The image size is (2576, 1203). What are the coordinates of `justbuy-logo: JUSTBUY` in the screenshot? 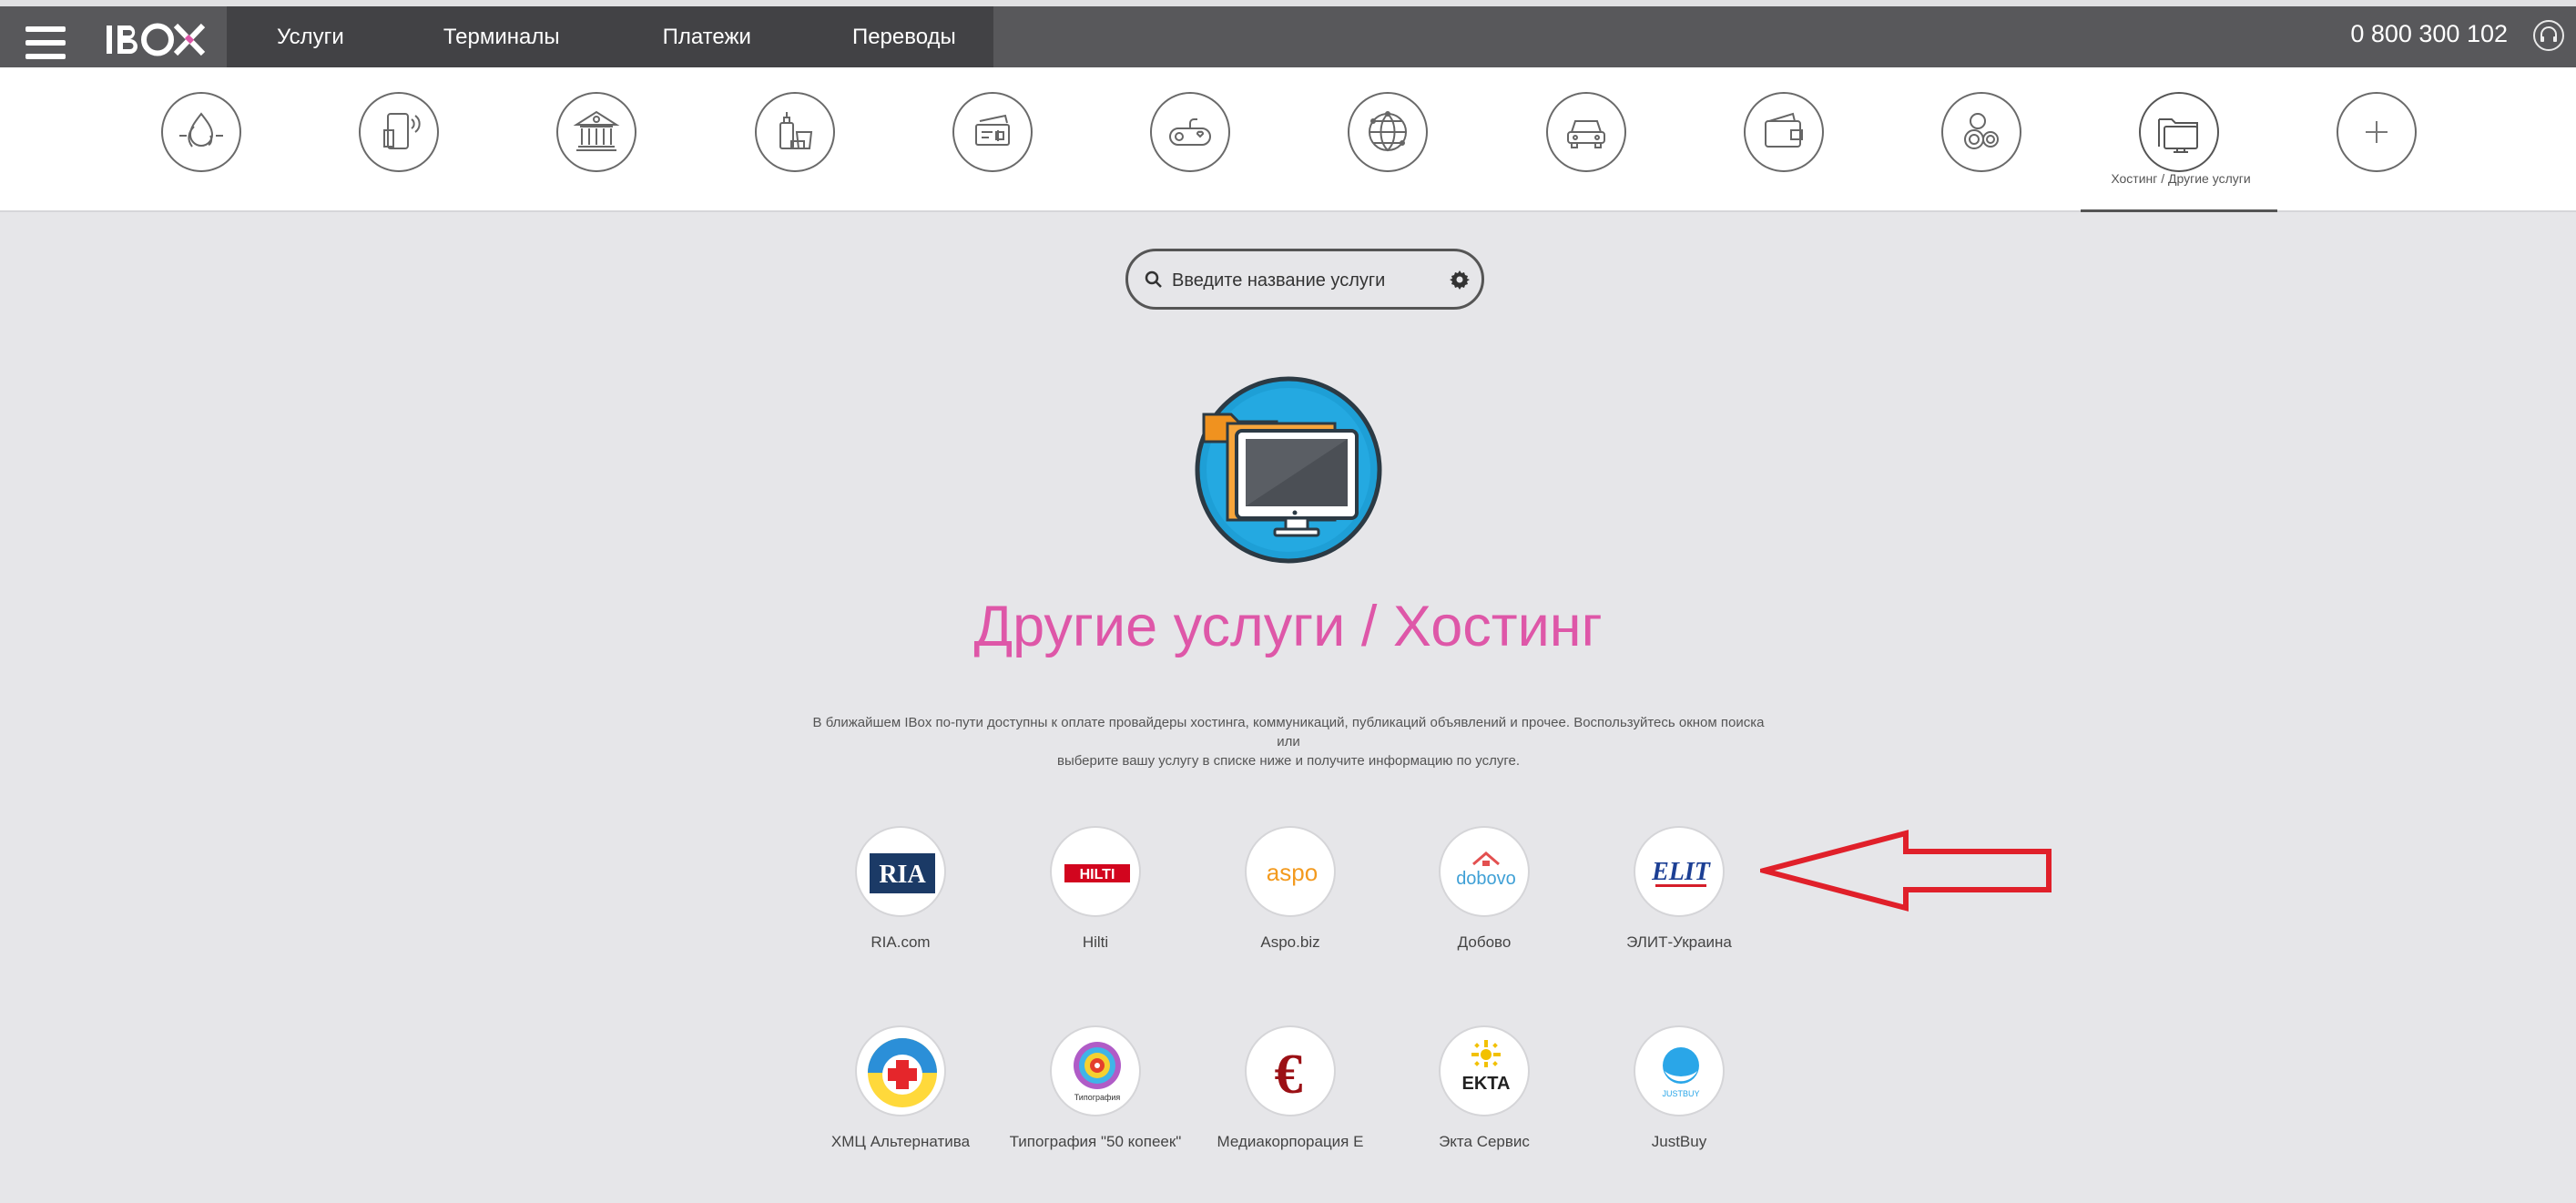 It's located at (1680, 1070).